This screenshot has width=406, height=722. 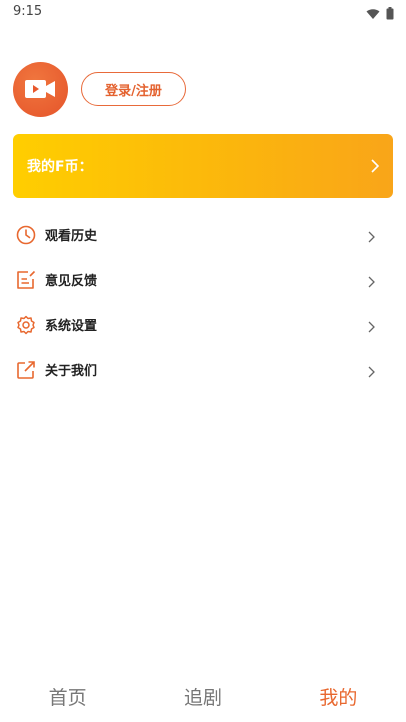 What do you see at coordinates (390, 14) in the screenshot?
I see `battery-icon` at bounding box center [390, 14].